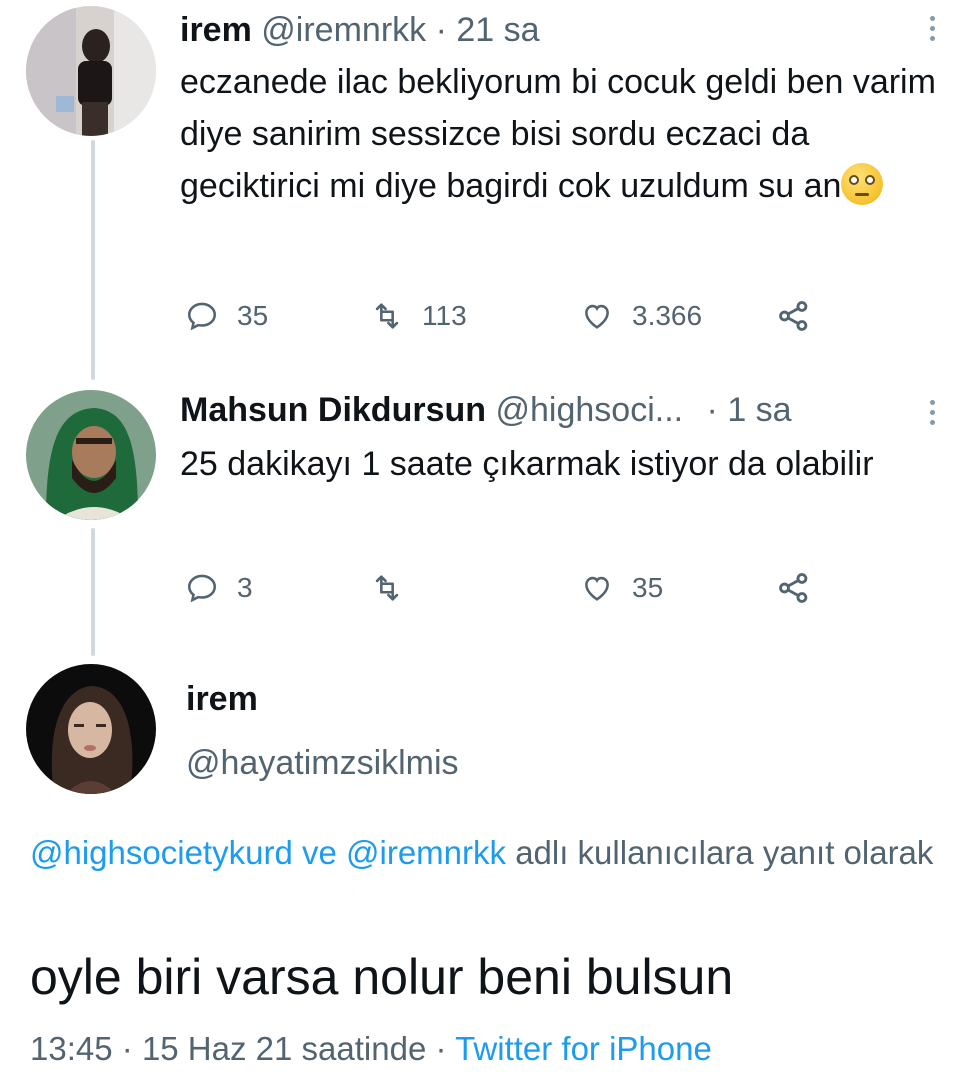 This screenshot has width=968, height=1079. Describe the element at coordinates (621, 588) in the screenshot. I see `like-button: 35` at that location.